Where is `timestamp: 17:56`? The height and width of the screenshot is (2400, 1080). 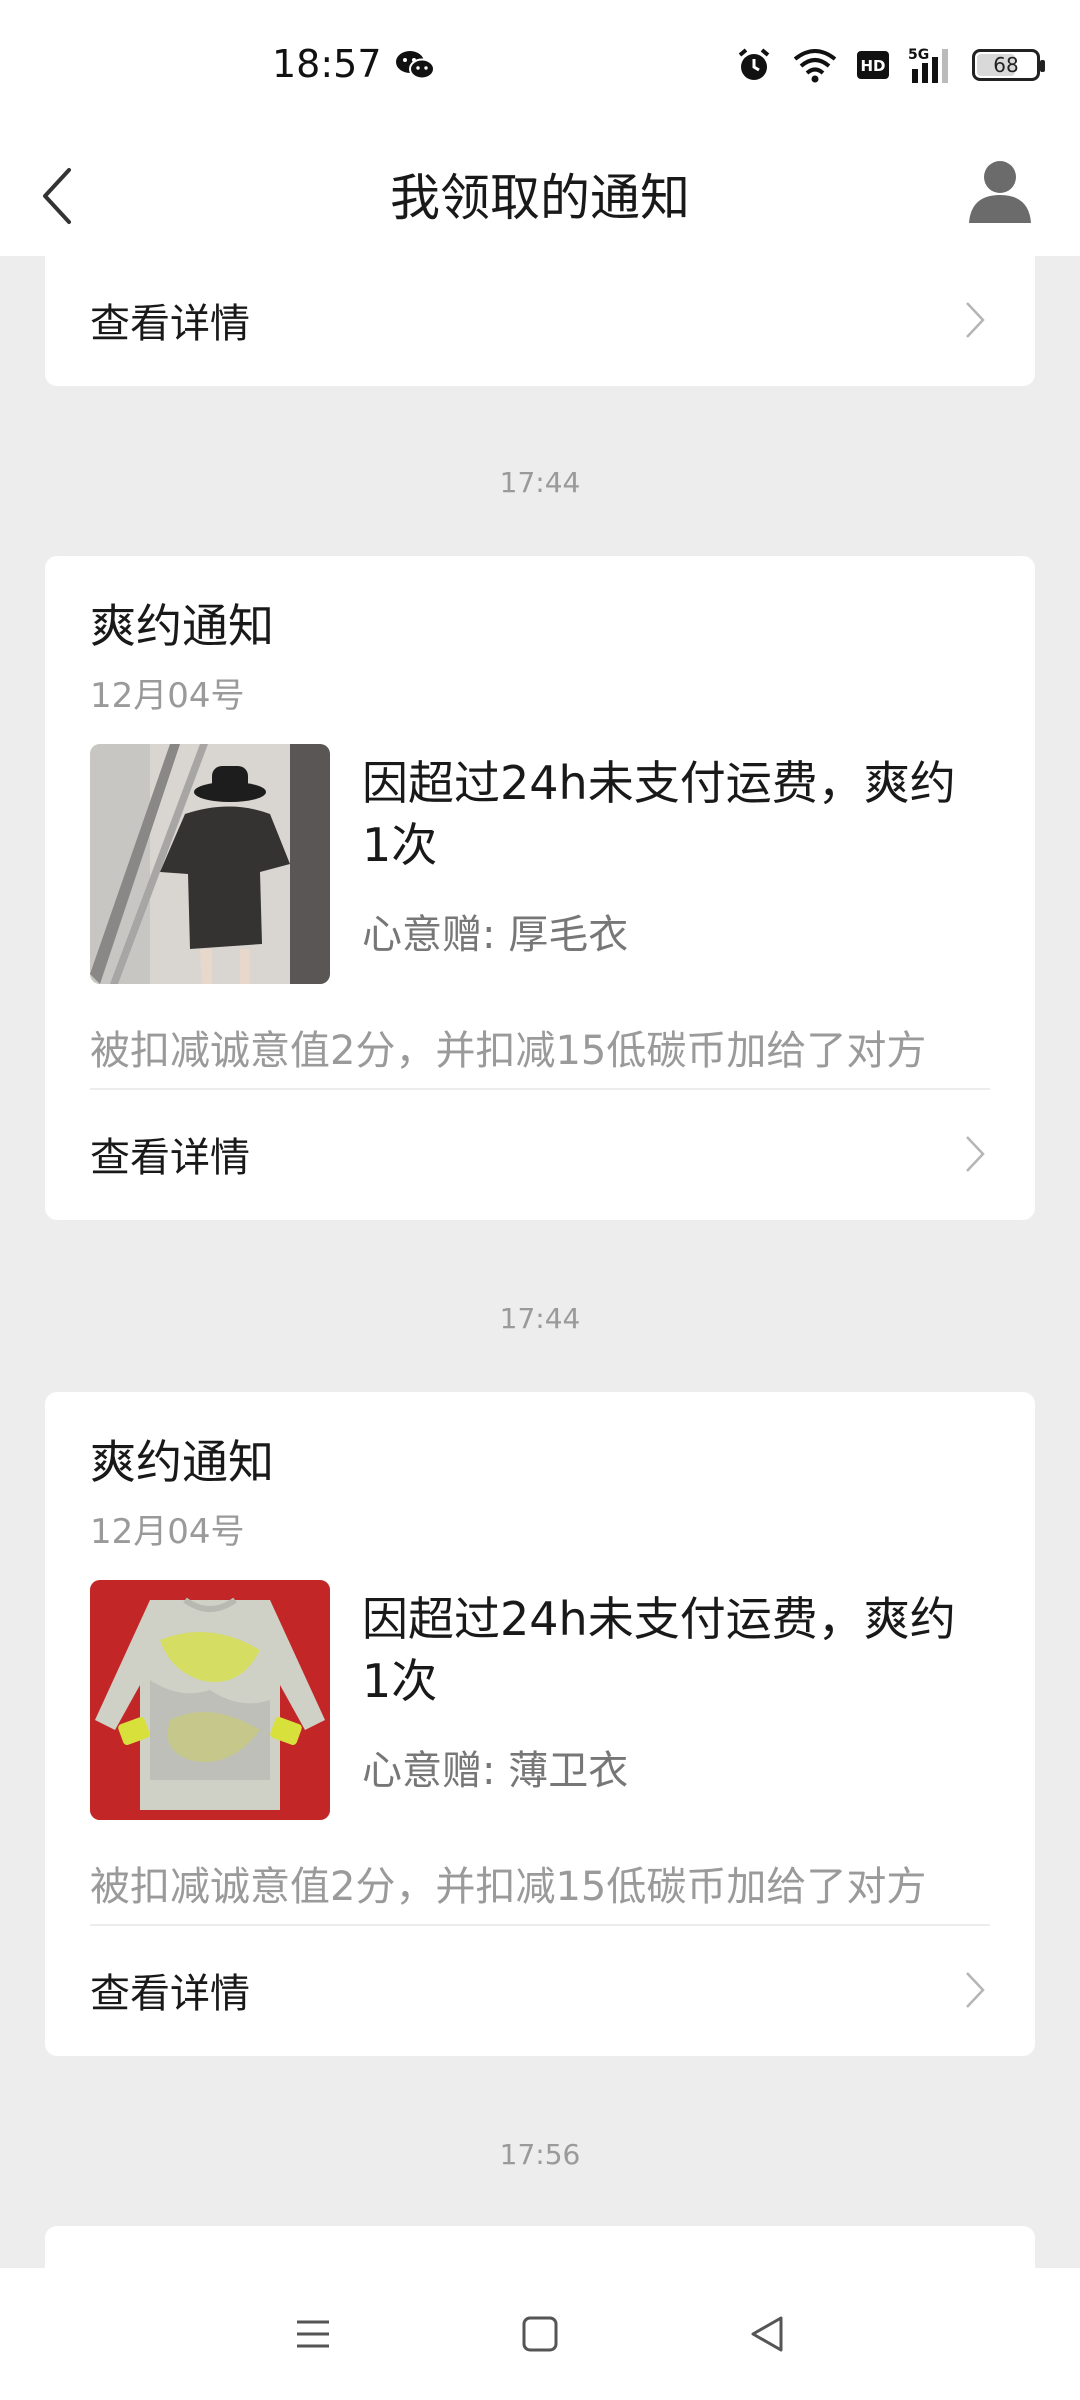 timestamp: 17:56 is located at coordinates (540, 2154).